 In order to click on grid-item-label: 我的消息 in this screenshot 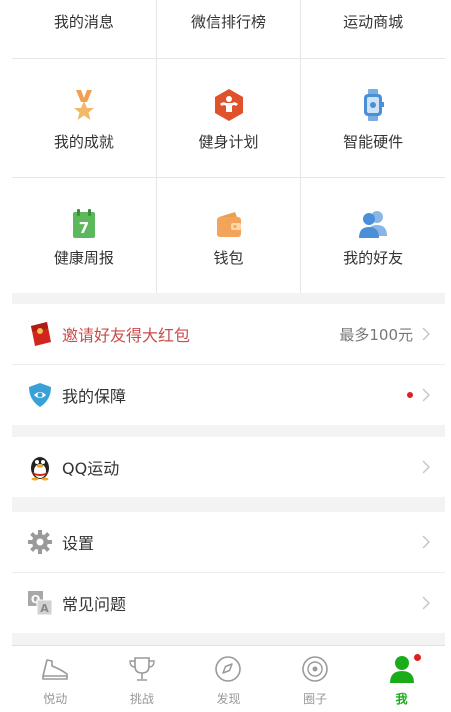, I will do `click(83, 22)`.